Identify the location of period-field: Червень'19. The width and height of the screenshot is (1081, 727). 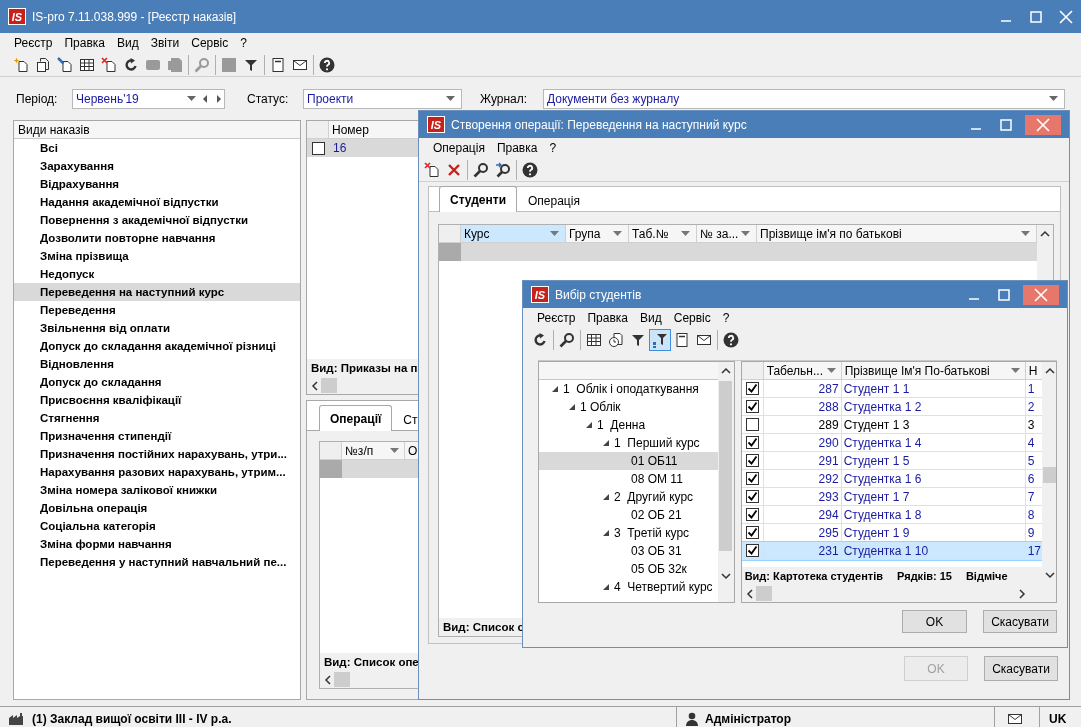
(148, 99).